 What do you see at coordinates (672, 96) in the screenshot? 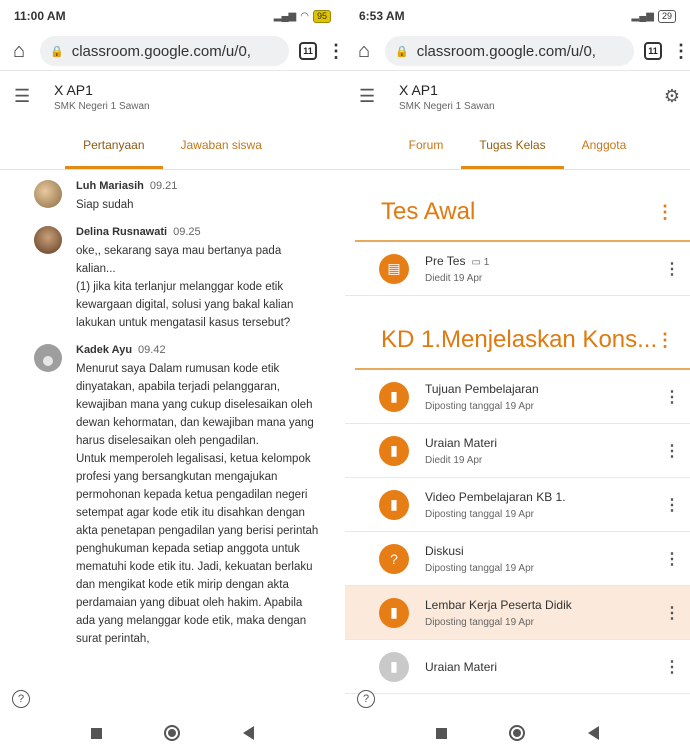
I see `gear-icon: ⚙` at bounding box center [672, 96].